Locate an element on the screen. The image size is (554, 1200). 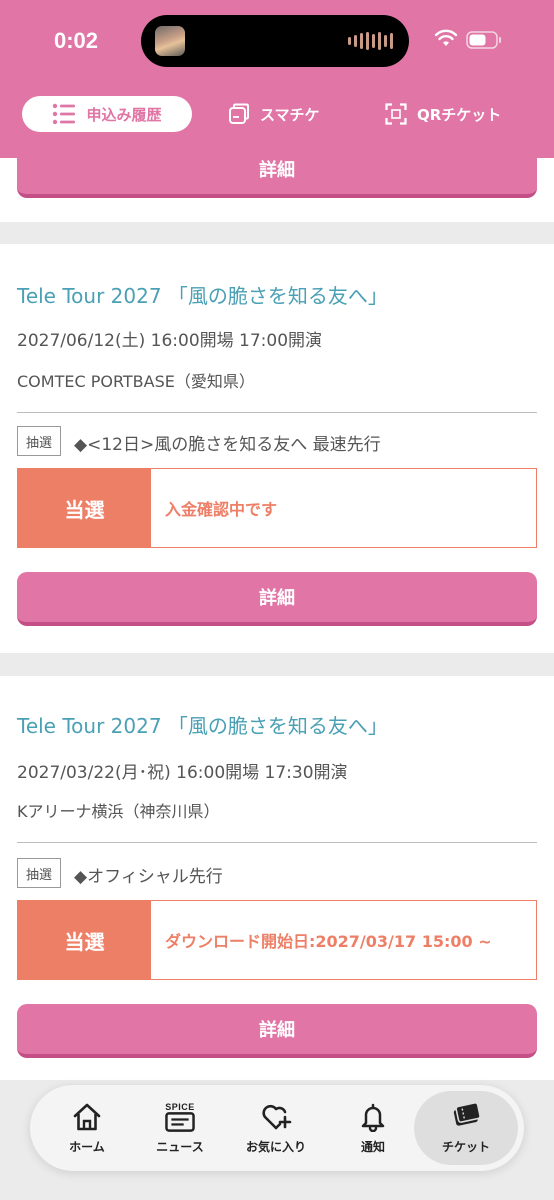
header-tabs: 申込み履歴 スマチケ QRチケット is located at coordinates (277, 114).